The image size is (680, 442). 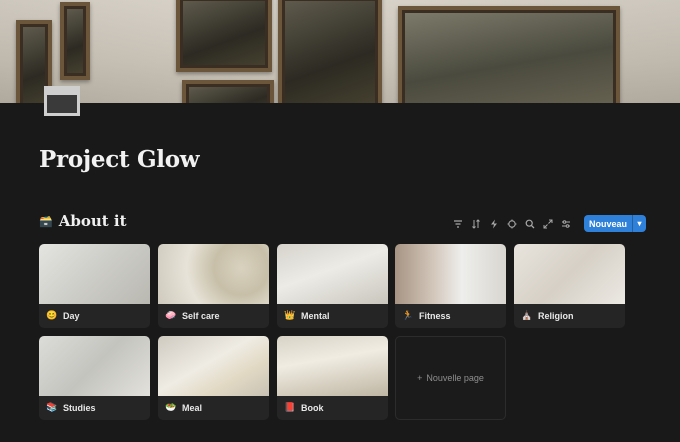 What do you see at coordinates (530, 224) in the screenshot?
I see `search-icon` at bounding box center [530, 224].